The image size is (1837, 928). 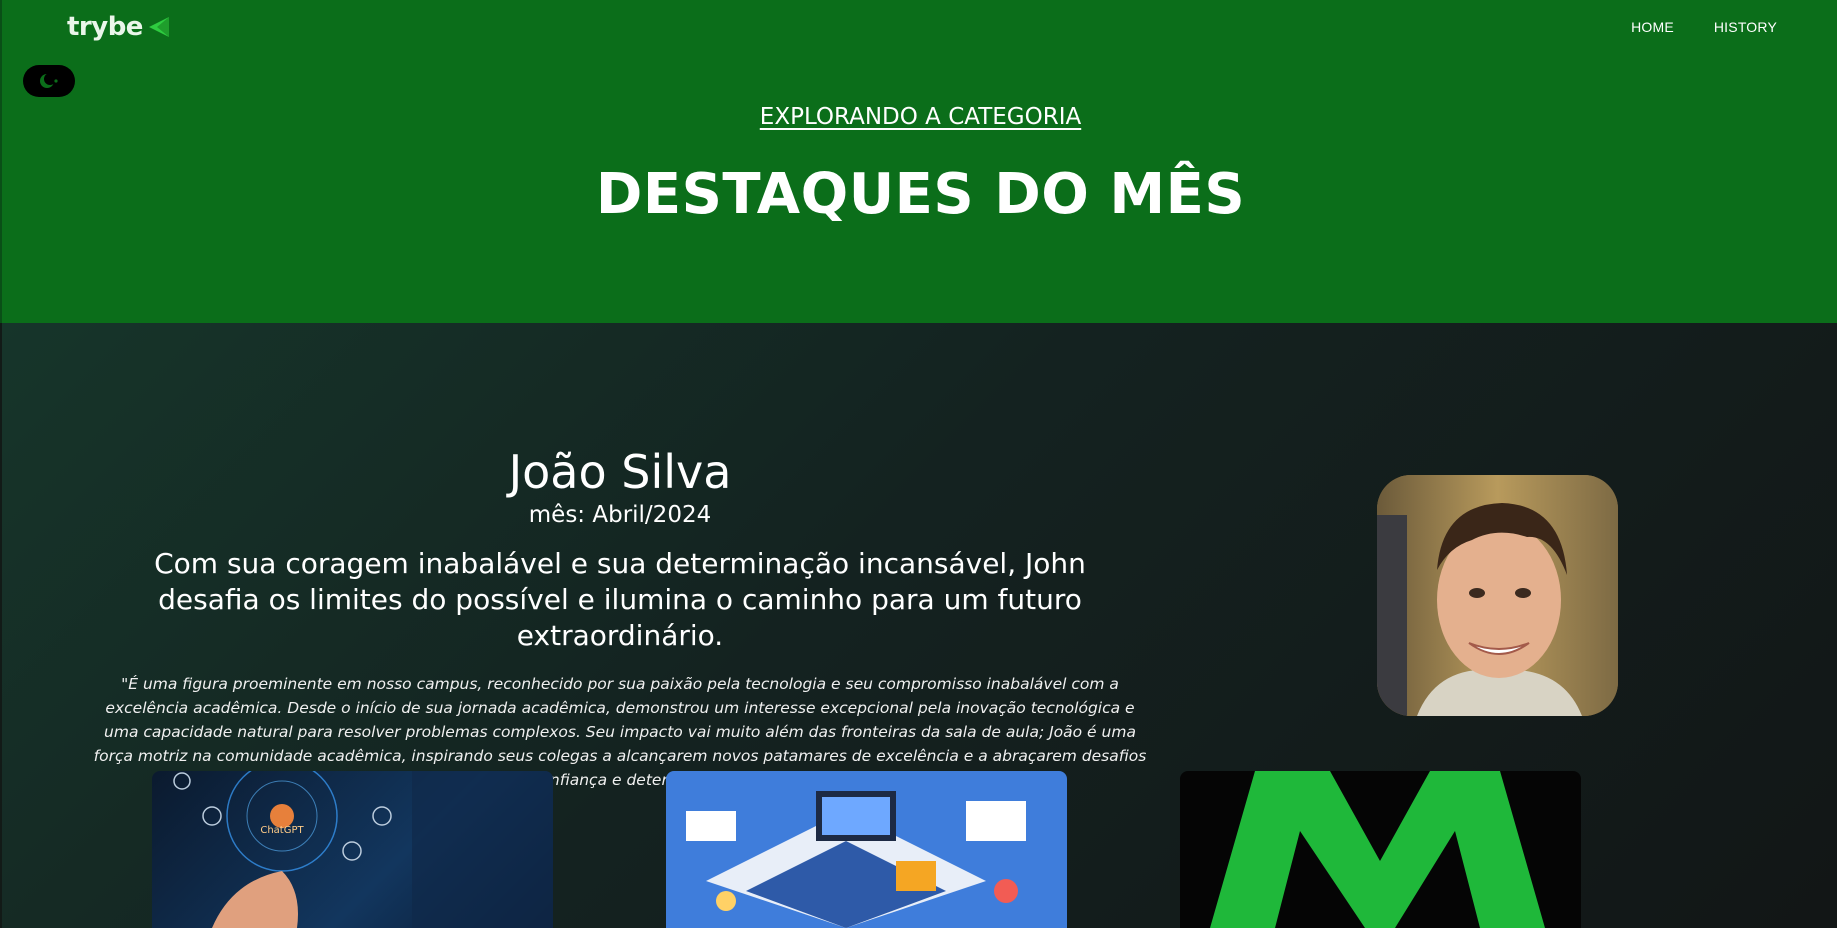 What do you see at coordinates (282, 830) in the screenshot?
I see `chatgpt-label: ChatGPT` at bounding box center [282, 830].